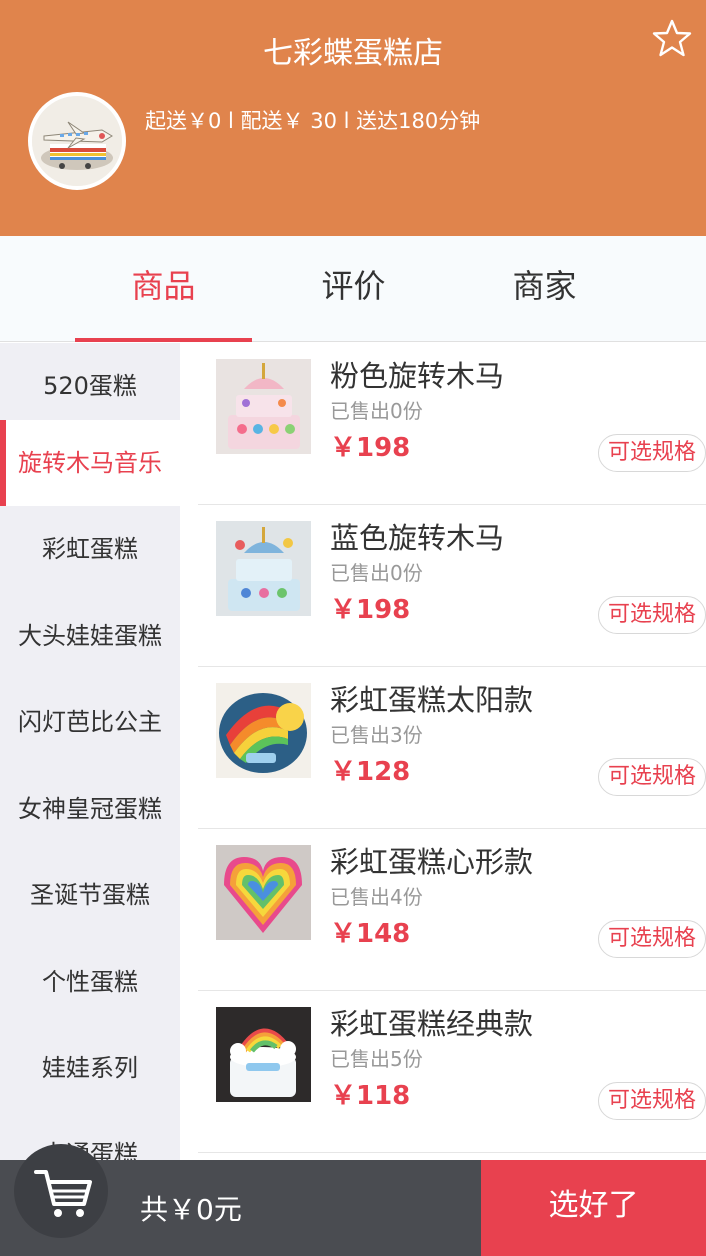 Image resolution: width=706 pixels, height=1256 pixels. I want to click on product-name: 粉色旋转木马, so click(417, 376).